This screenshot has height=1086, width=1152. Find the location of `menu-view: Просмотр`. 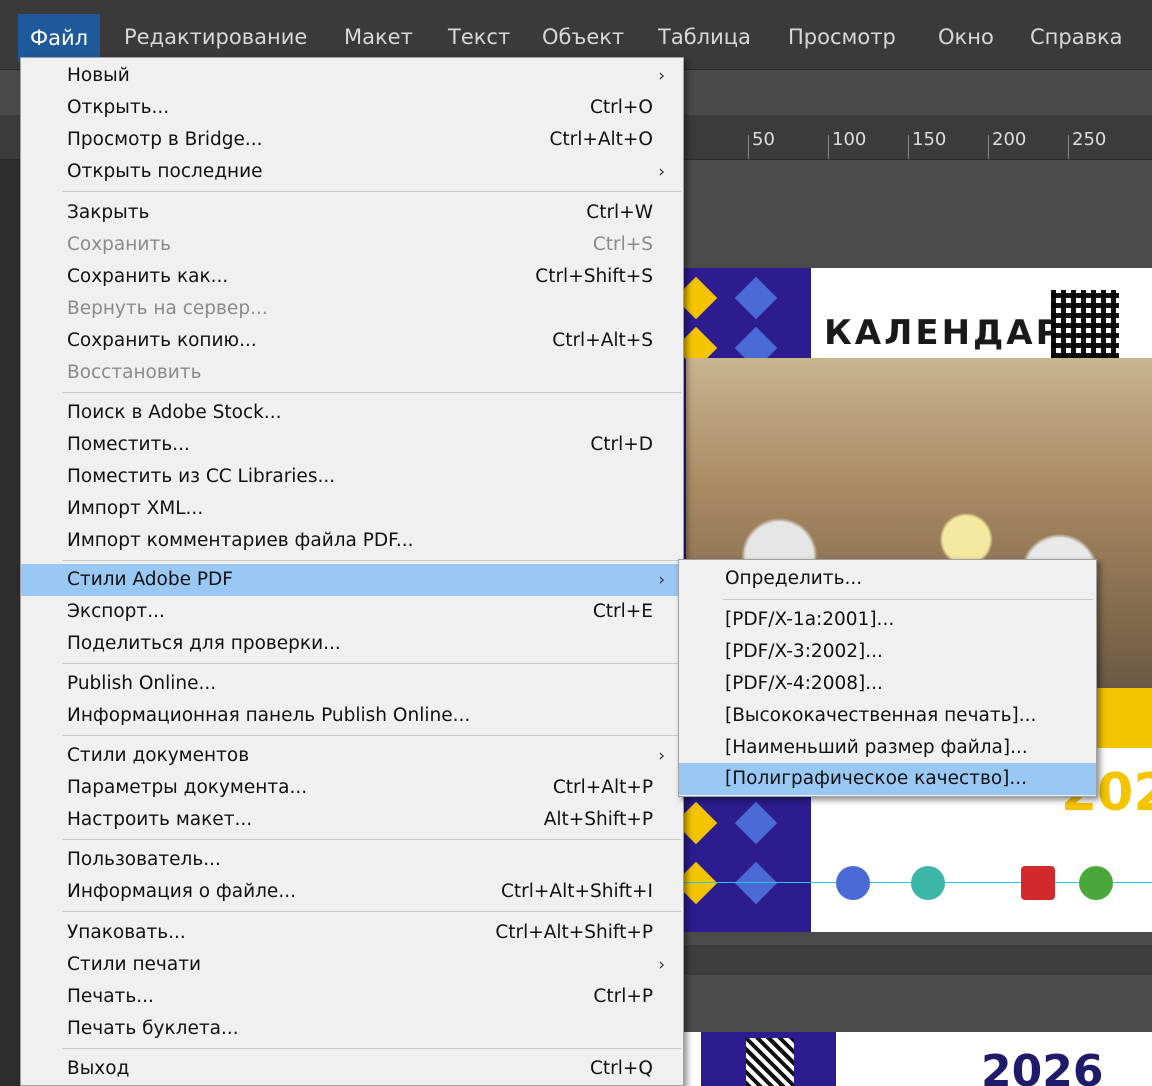

menu-view: Просмотр is located at coordinates (842, 37).